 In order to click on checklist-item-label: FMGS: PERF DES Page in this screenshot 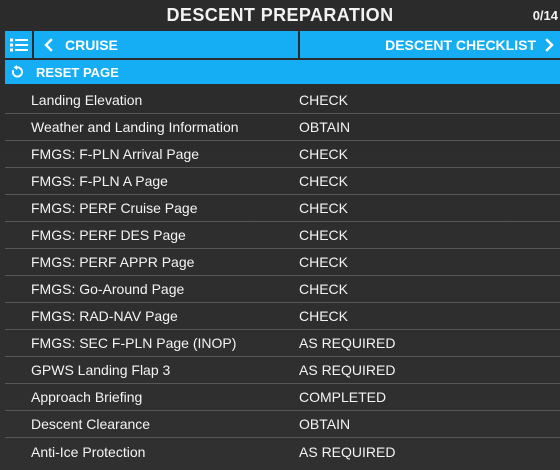, I will do `click(108, 235)`.